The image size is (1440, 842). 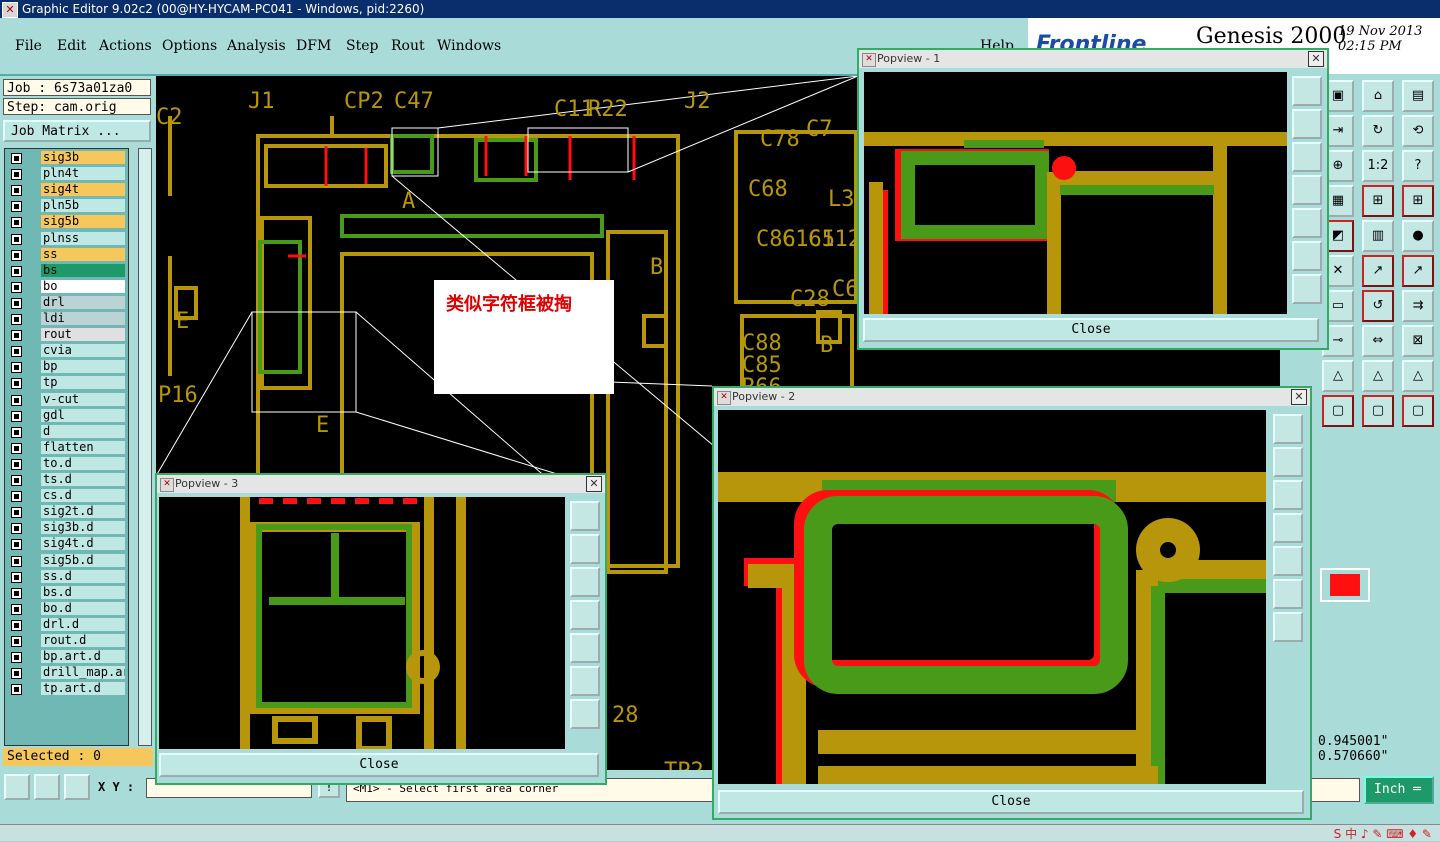 I want to click on layer-list-scrollbar, so click(x=145, y=447).